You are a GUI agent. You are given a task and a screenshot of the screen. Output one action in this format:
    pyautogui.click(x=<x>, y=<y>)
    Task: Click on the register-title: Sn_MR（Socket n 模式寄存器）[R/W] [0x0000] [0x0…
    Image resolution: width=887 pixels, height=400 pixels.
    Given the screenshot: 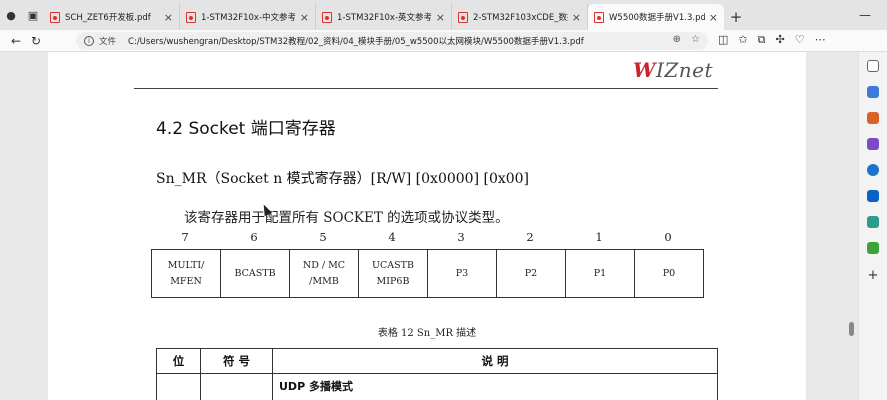 What is the action you would take?
    pyautogui.click(x=343, y=179)
    